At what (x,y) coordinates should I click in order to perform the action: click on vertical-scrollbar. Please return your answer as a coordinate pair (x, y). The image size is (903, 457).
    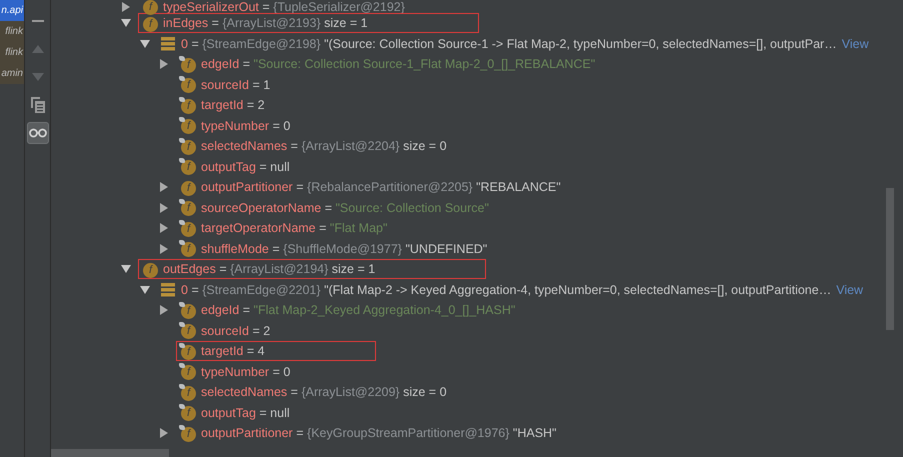
    Looking at the image, I should click on (890, 259).